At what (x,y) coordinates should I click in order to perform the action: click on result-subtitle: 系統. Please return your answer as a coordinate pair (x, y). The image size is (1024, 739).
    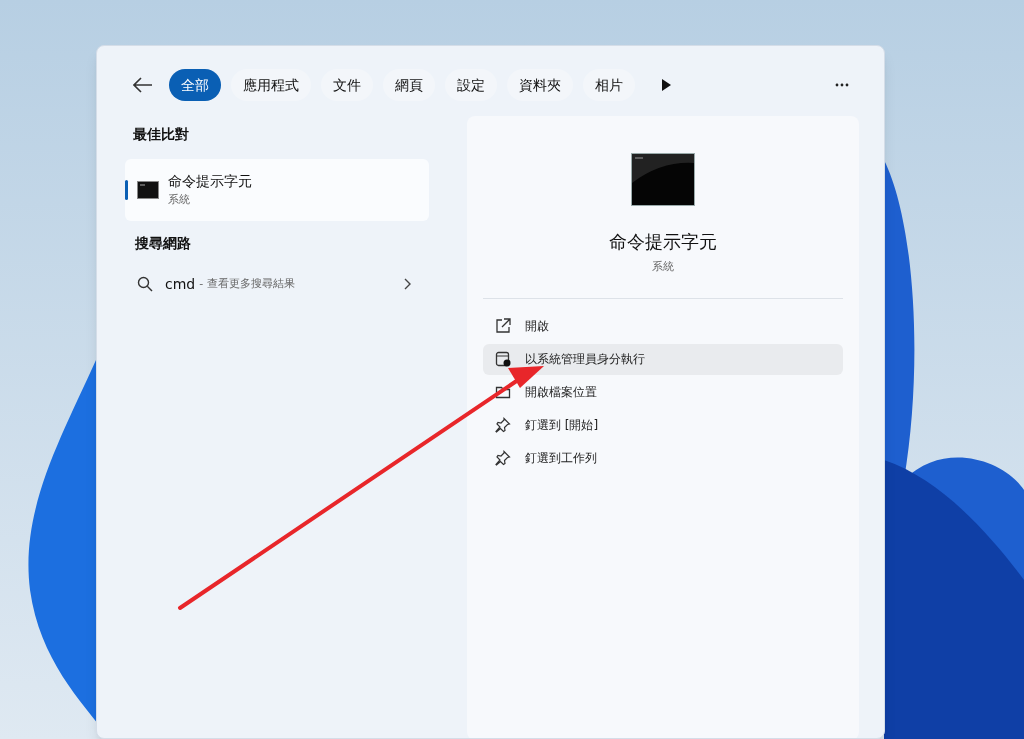
    Looking at the image, I should click on (179, 200).